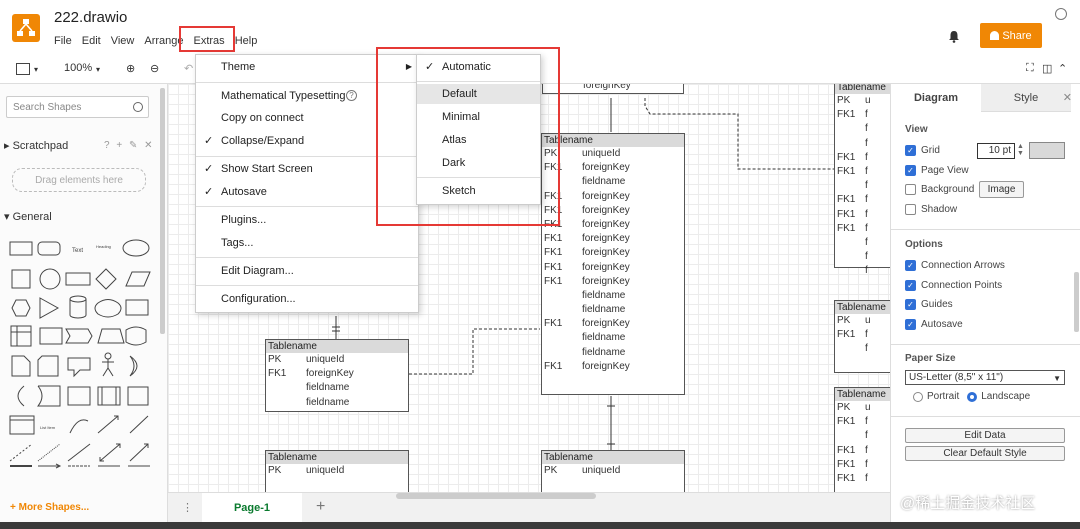 This screenshot has width=1080, height=529. What do you see at coordinates (1020, 150) in the screenshot?
I see `grid-size-stepper: ▲ ▼` at bounding box center [1020, 150].